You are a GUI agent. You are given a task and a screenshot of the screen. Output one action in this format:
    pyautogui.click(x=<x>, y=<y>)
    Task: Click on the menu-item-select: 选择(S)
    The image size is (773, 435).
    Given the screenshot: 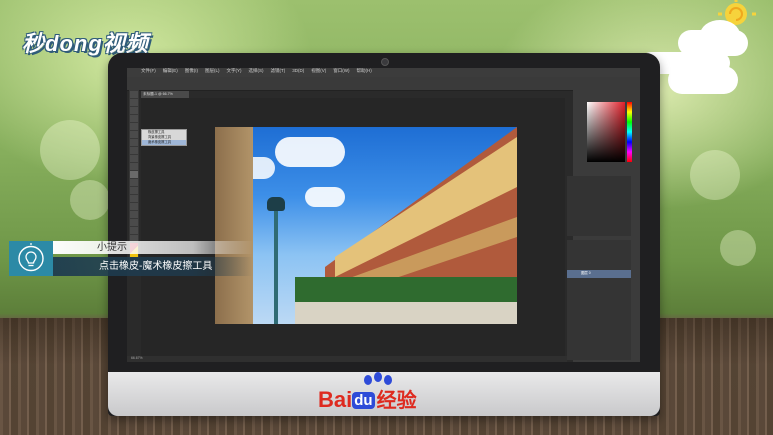 What is the action you would take?
    pyautogui.click(x=256, y=70)
    